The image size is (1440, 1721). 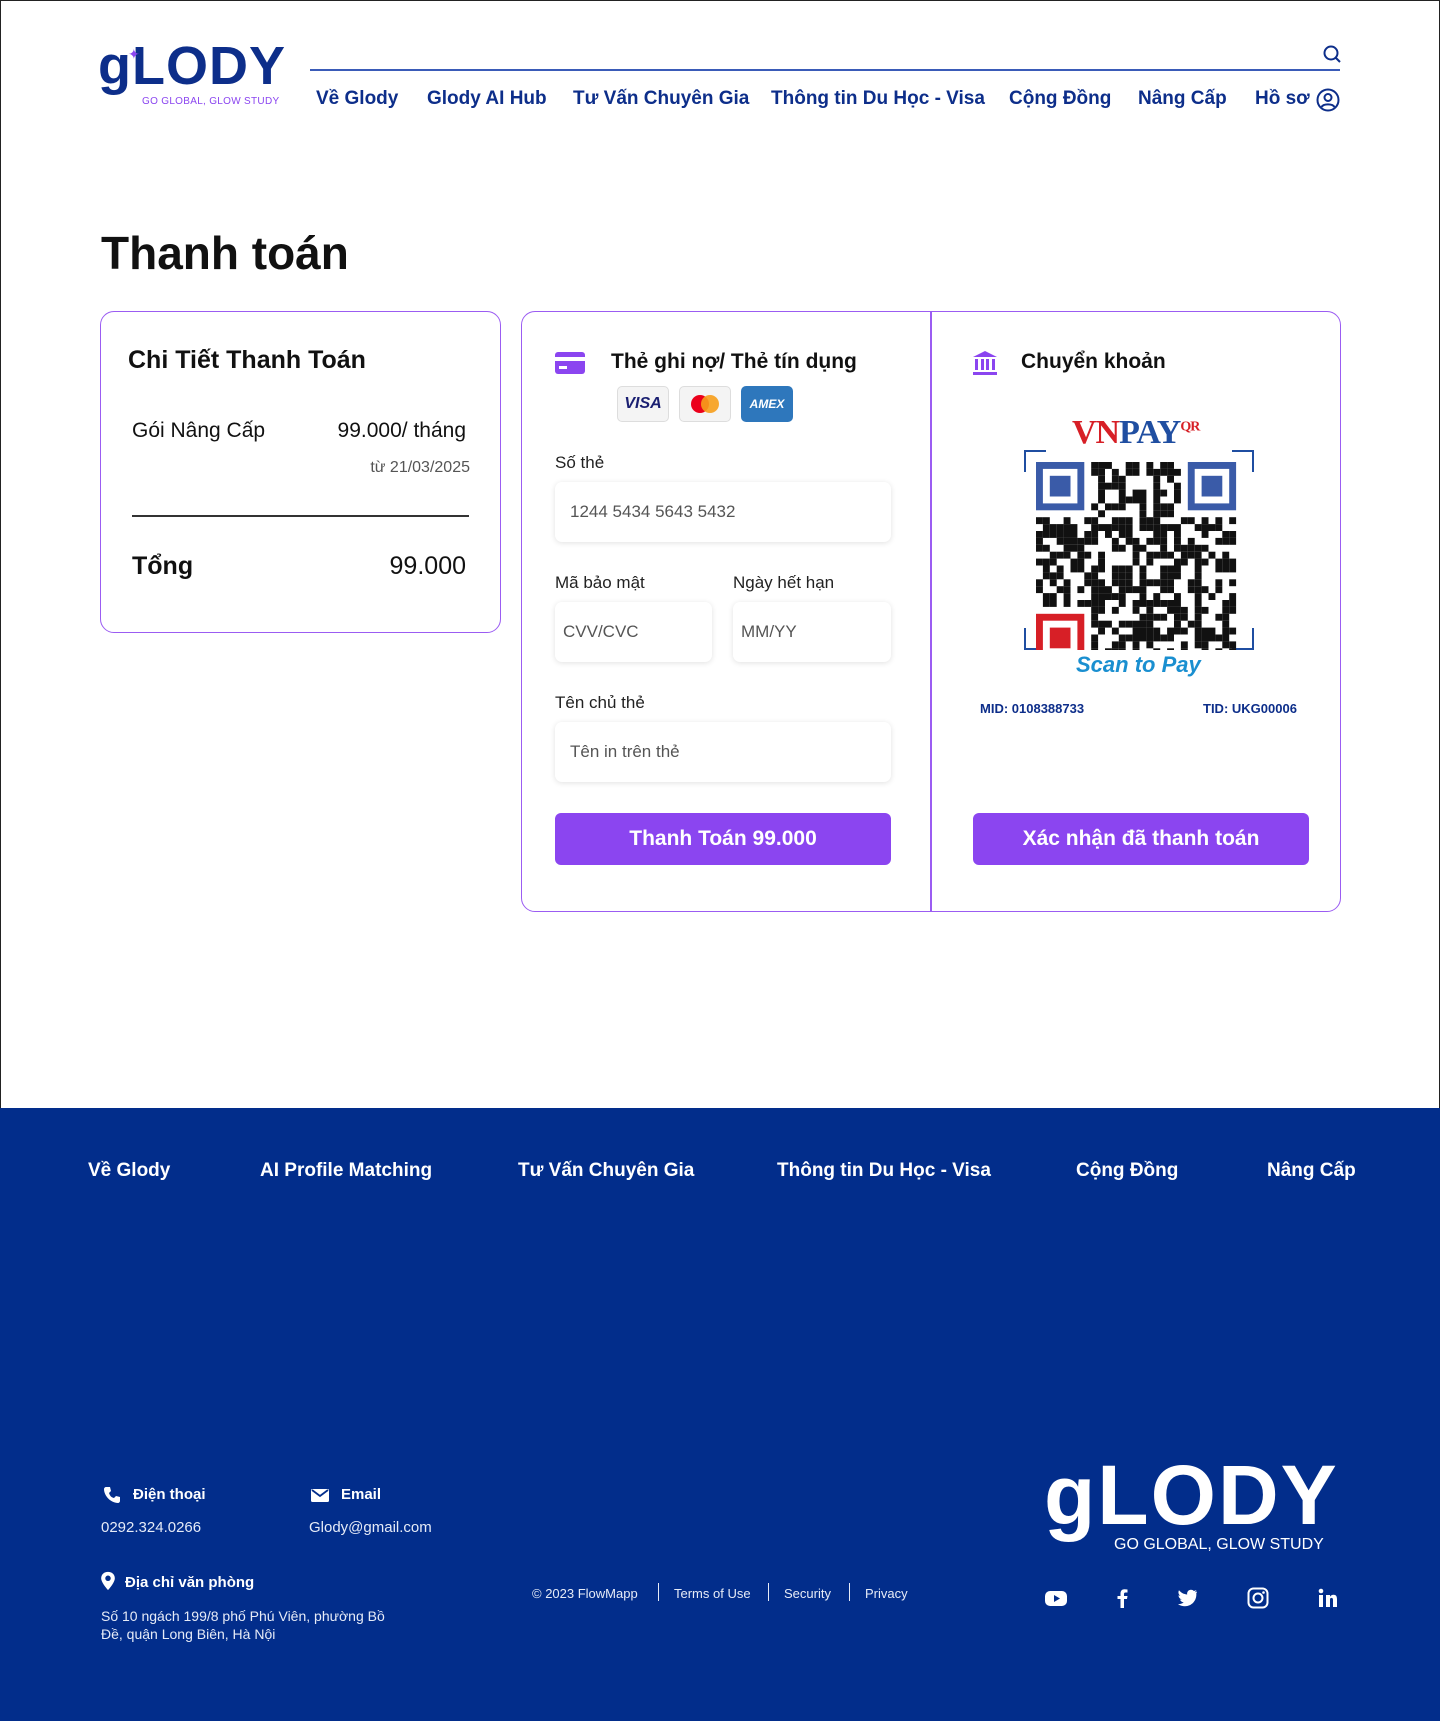 I want to click on bank-icon, so click(x=985, y=363).